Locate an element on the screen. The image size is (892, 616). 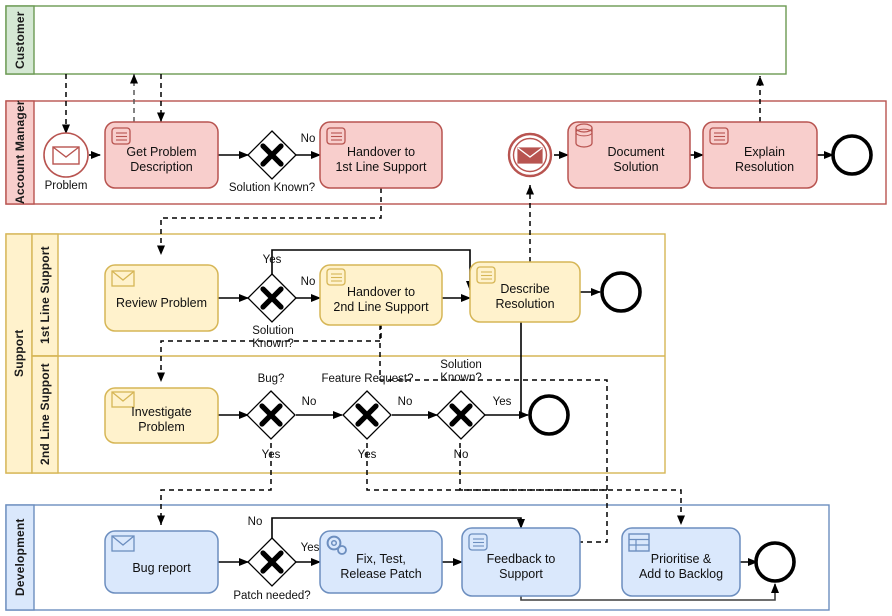
table-icon is located at coordinates (639, 542).